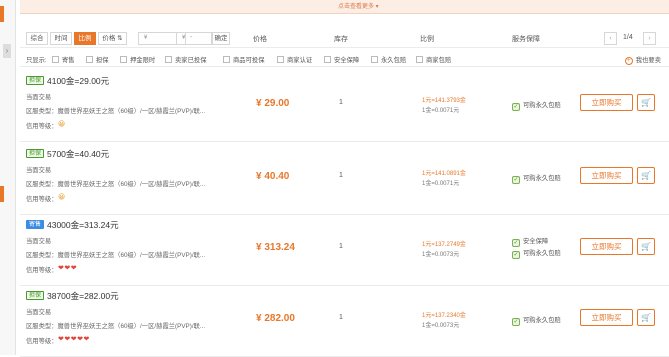 The image size is (669, 357). Describe the element at coordinates (2, 194) in the screenshot. I see `rail-tab-marker` at that location.